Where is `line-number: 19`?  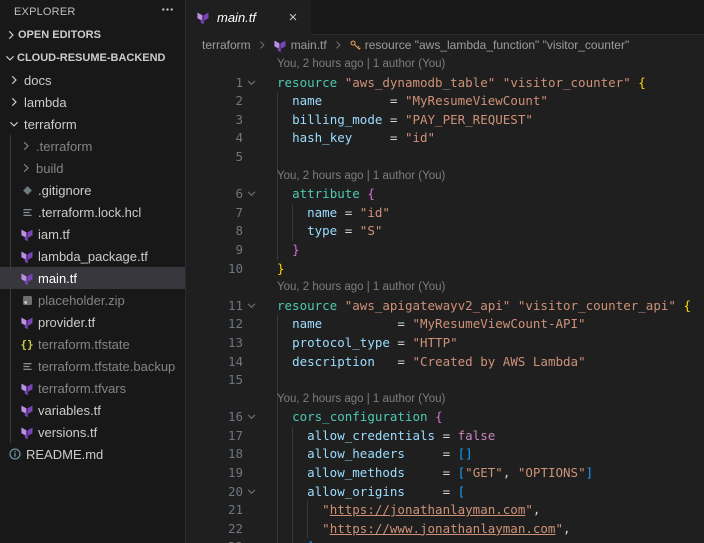 line-number: 19 is located at coordinates (214, 473).